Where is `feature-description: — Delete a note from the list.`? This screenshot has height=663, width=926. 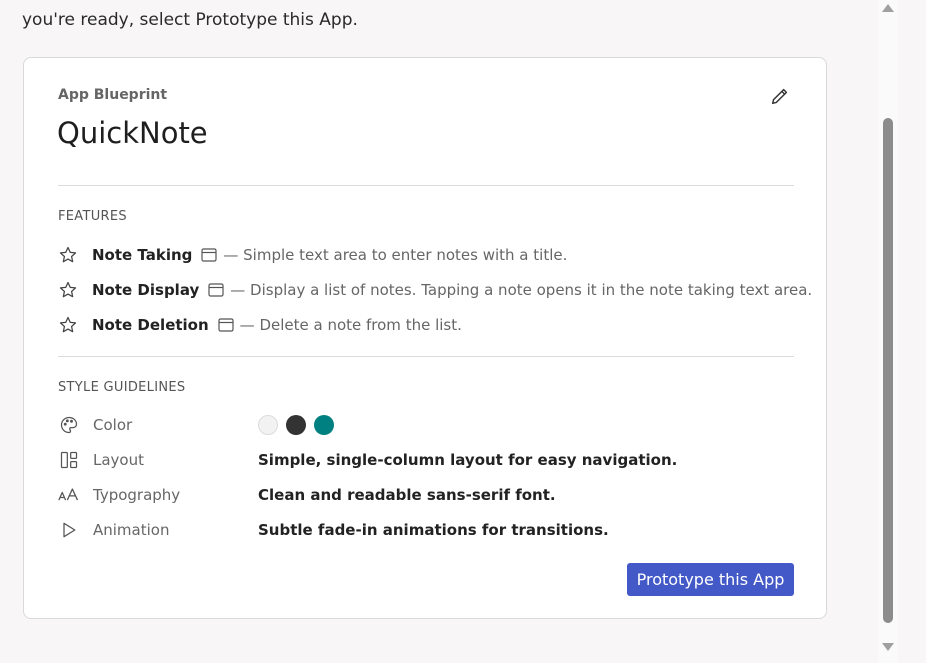 feature-description: — Delete a note from the list. is located at coordinates (350, 325).